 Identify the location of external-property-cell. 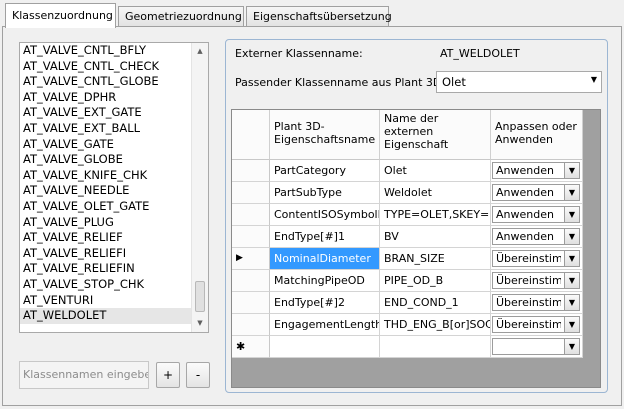
(435, 347).